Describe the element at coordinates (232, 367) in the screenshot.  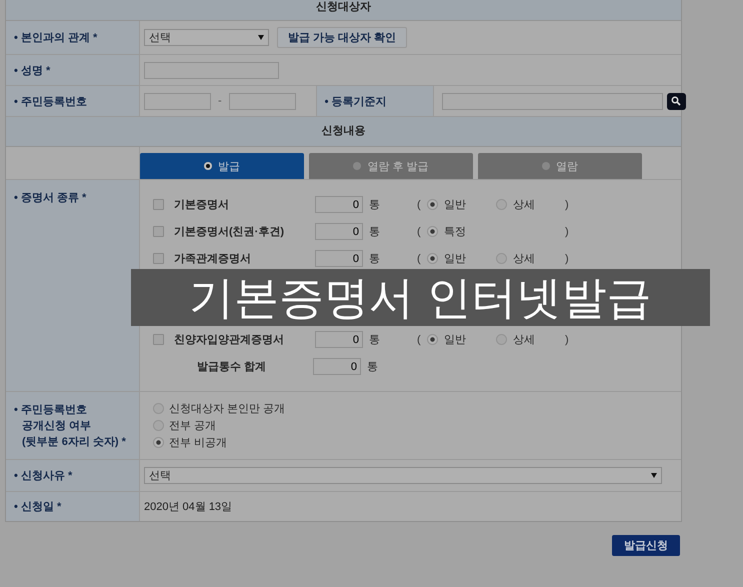
I see `total-label: 발급통수 합계` at that location.